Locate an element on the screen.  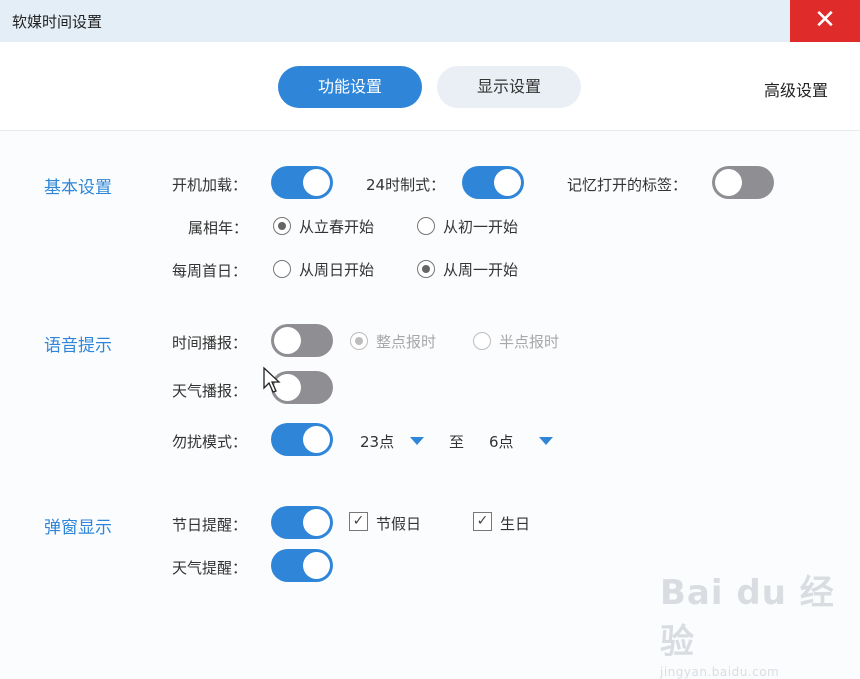
dnd-to-value: 6点 is located at coordinates (501, 442).